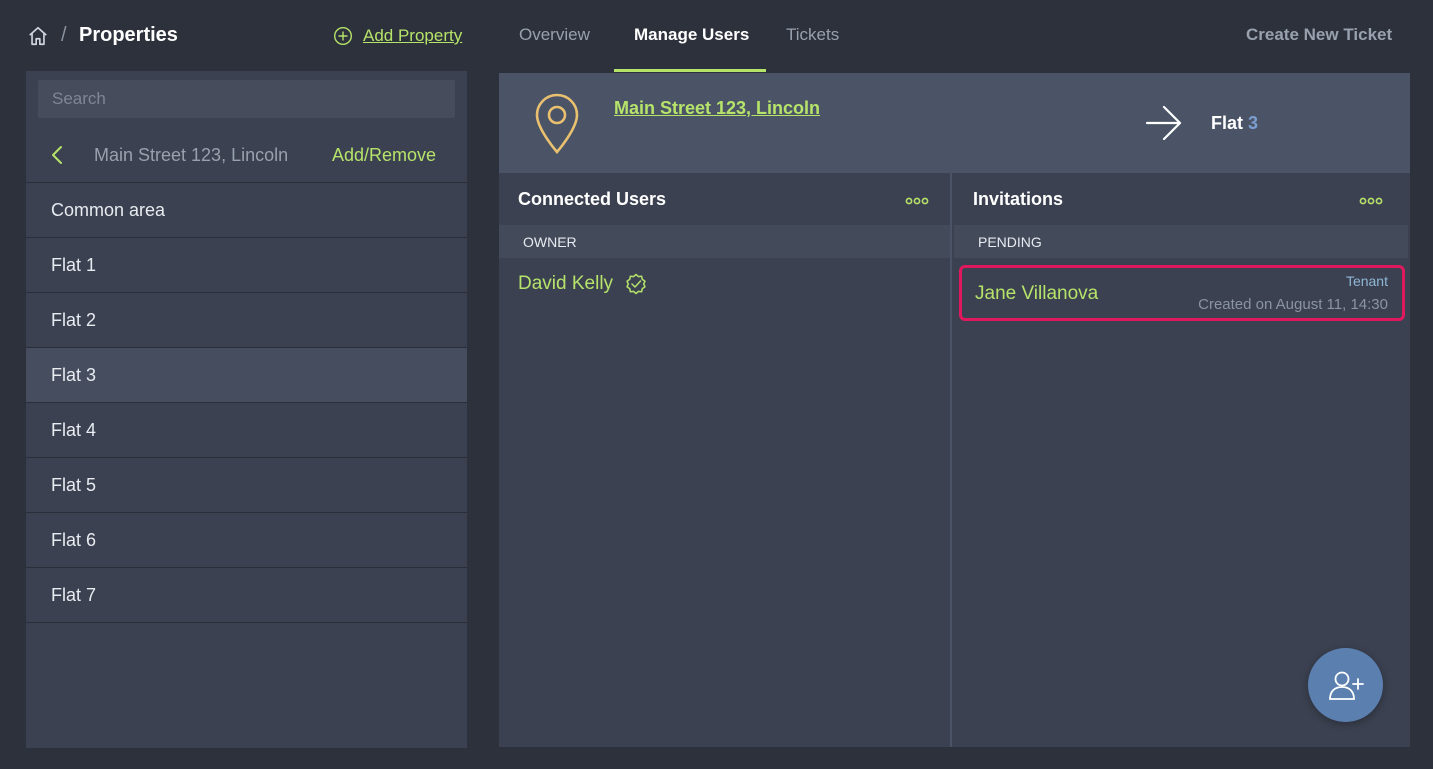 The height and width of the screenshot is (769, 1433). Describe the element at coordinates (74, 374) in the screenshot. I see `unit-label: Flat 3` at that location.